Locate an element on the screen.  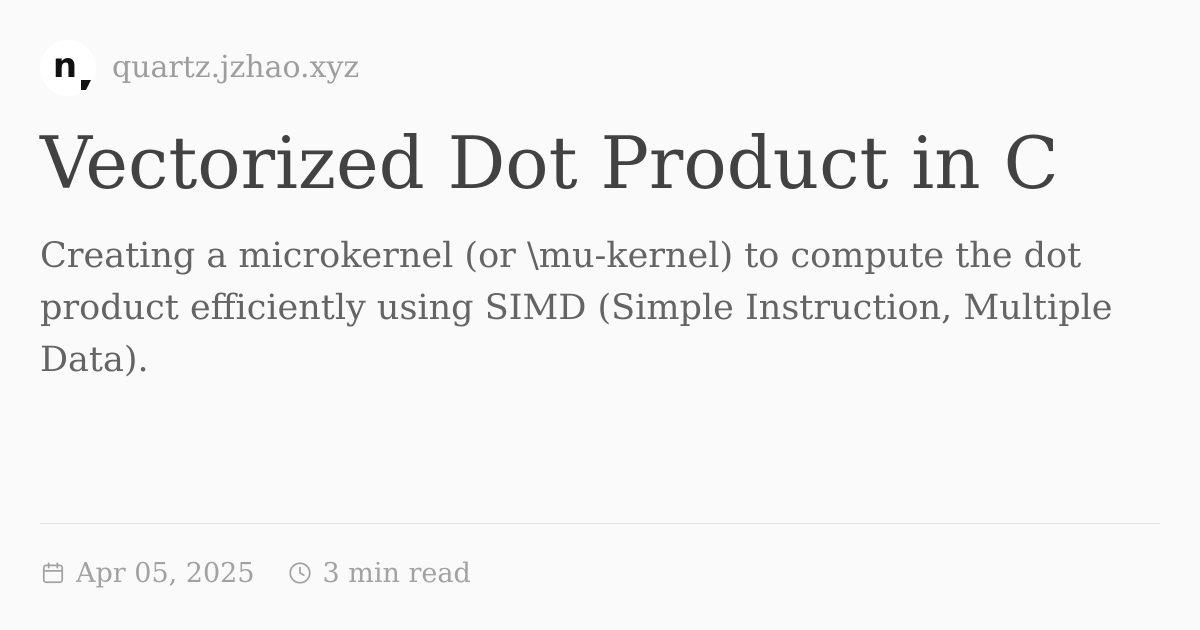
calendar-icon is located at coordinates (53, 573).